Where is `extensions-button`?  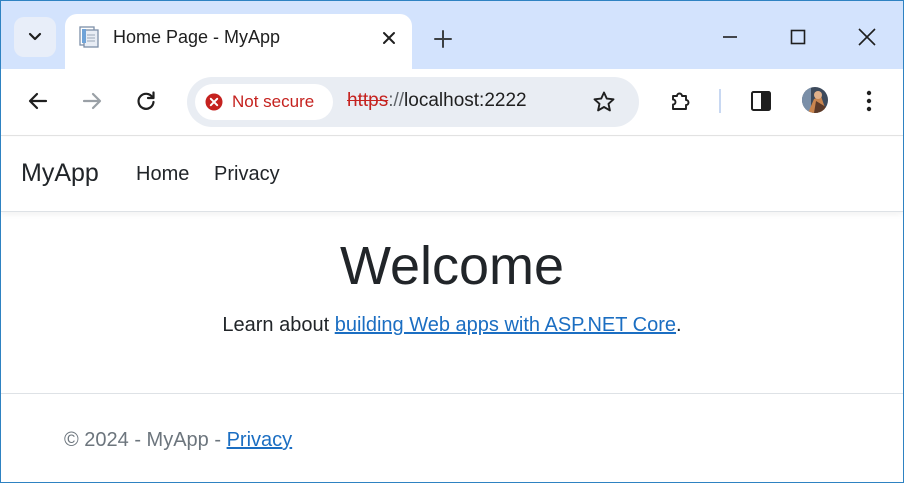 extensions-button is located at coordinates (681, 101).